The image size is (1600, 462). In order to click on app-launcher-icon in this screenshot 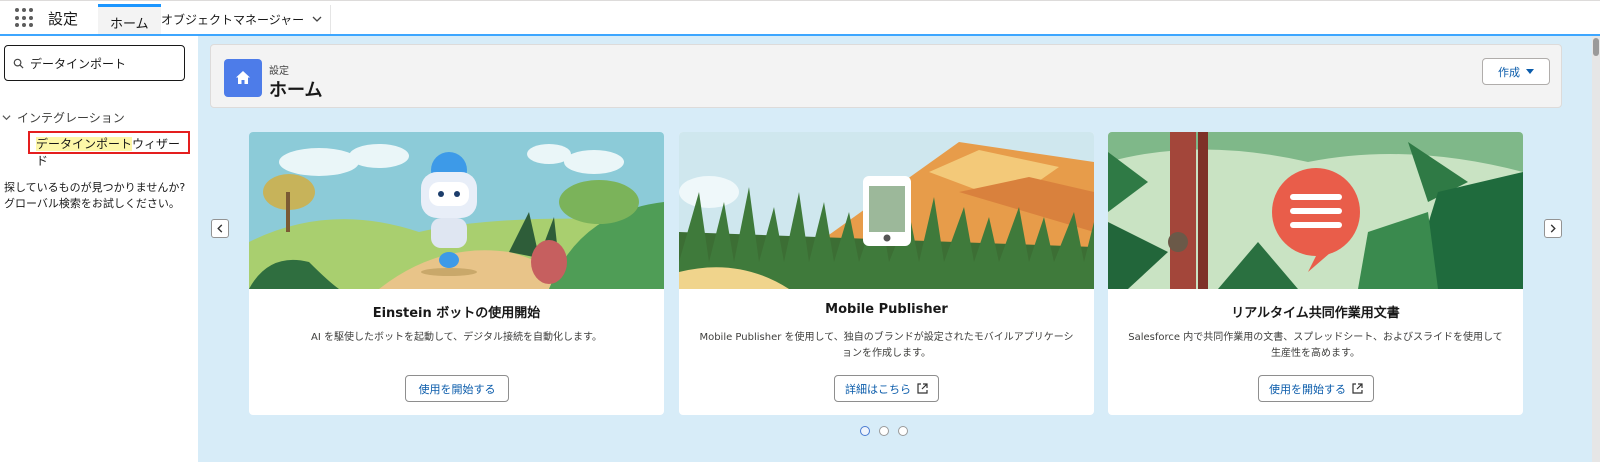, I will do `click(25, 18)`.